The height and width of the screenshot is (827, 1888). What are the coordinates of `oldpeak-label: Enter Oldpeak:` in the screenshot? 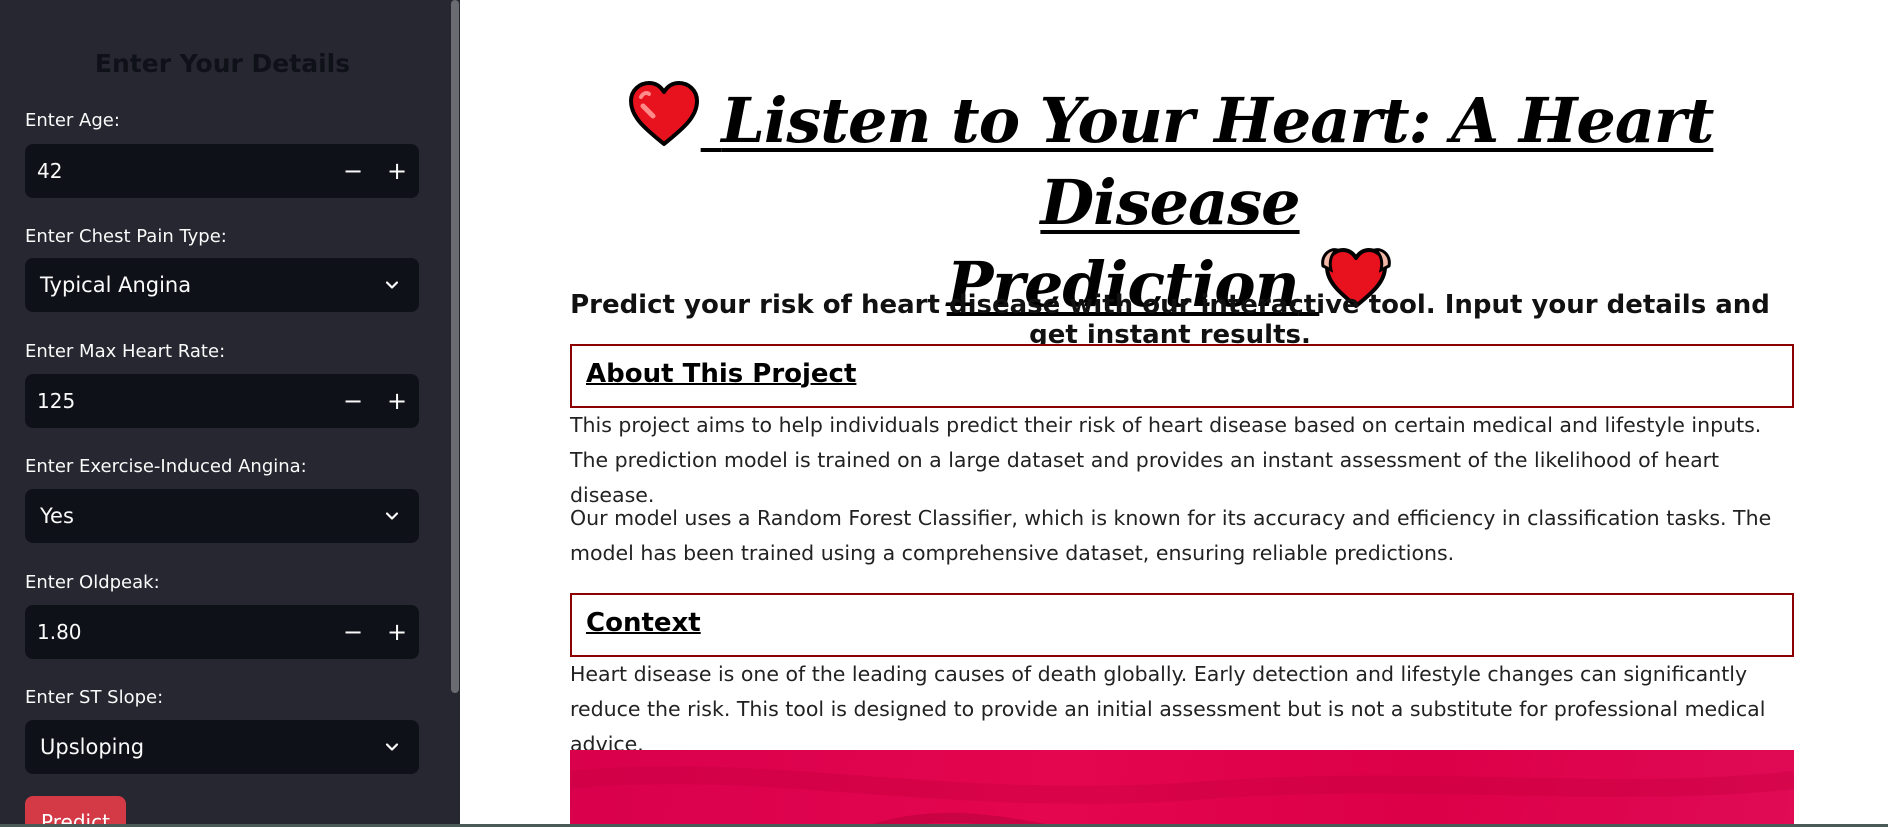 It's located at (92, 582).